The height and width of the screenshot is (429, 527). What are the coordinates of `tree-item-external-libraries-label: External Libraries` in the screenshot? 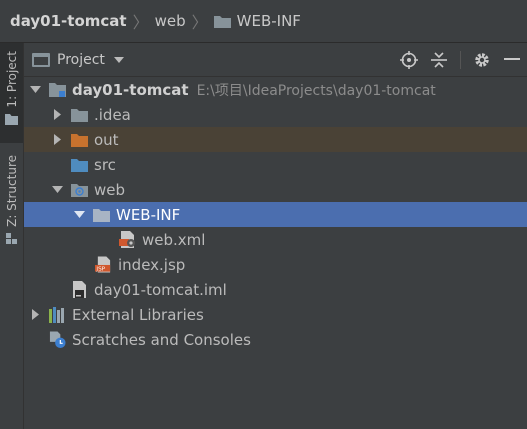 It's located at (138, 314).